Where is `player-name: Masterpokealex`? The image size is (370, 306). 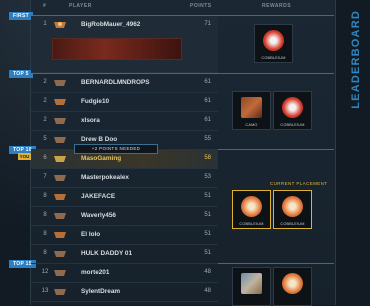
player-name: Masterpokealex is located at coordinates (105, 177).